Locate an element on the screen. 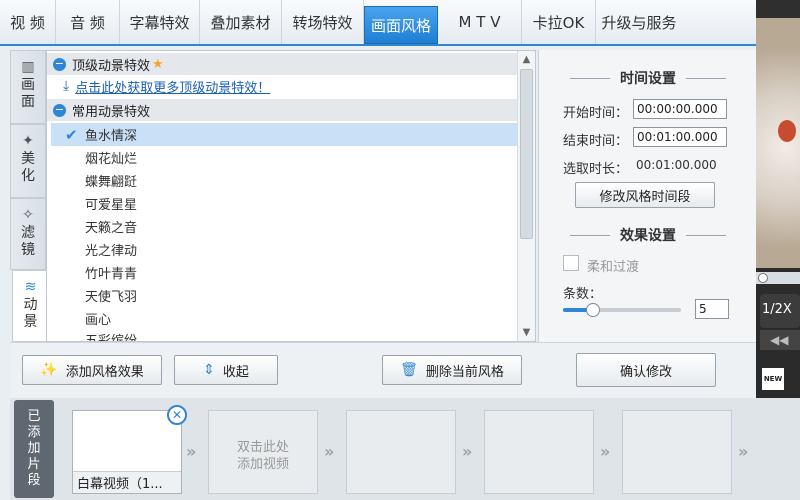 Image resolution: width=800 pixels, height=500 pixels. section-top-effects: − 顶级动景特效 ★ is located at coordinates (283, 64).